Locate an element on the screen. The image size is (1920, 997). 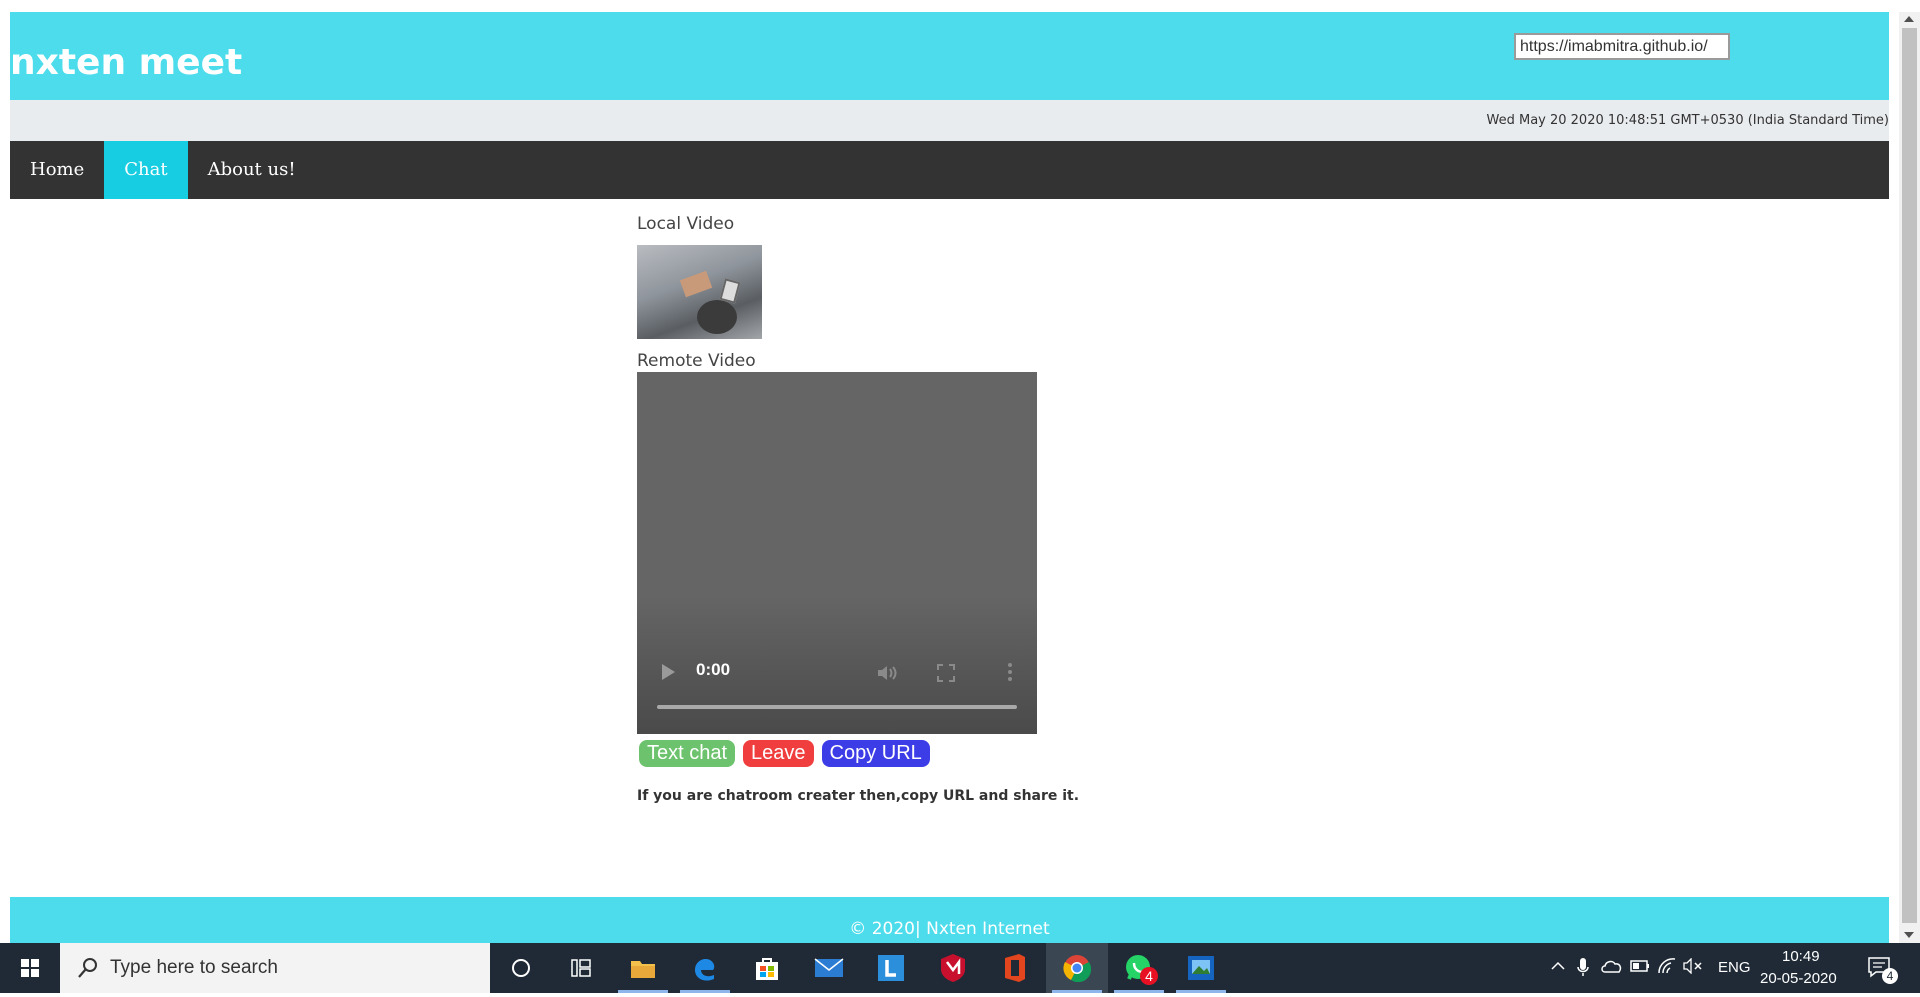
language-indicator: ENG is located at coordinates (1734, 967).